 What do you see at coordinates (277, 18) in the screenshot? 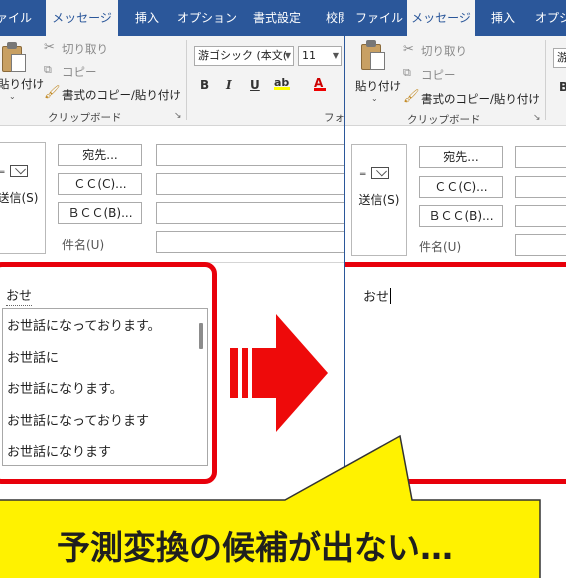
I see `tab-format-text: 書式設定` at bounding box center [277, 18].